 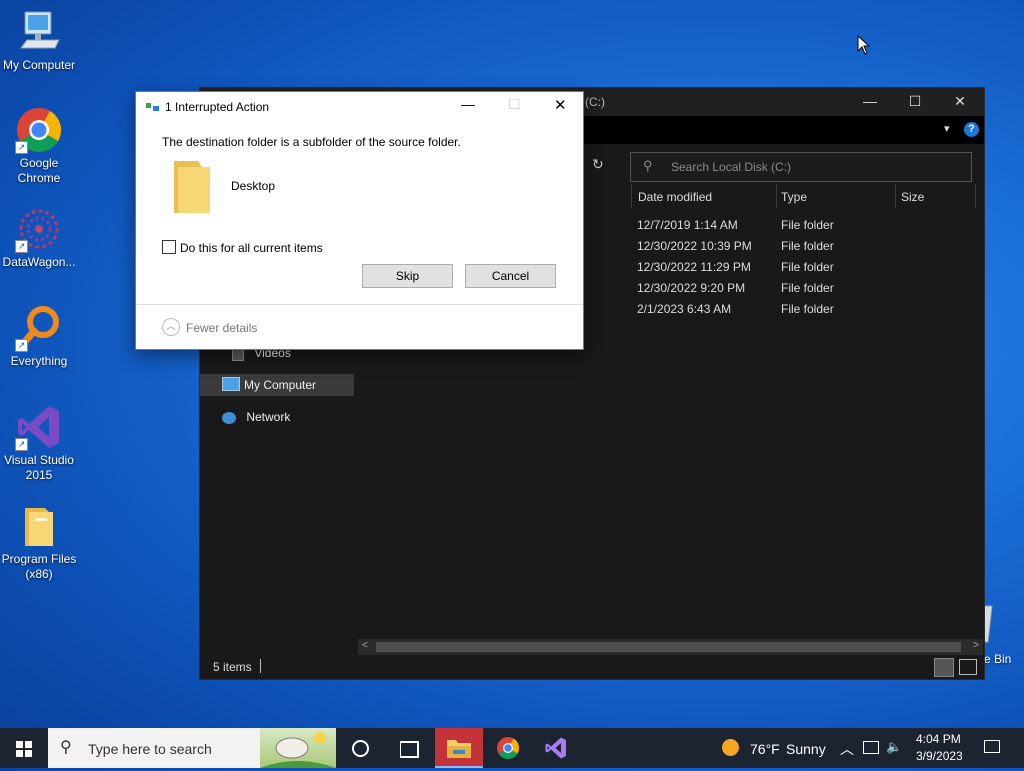 I want to click on apply-all-label: Do this for all current items, so click(x=251, y=248).